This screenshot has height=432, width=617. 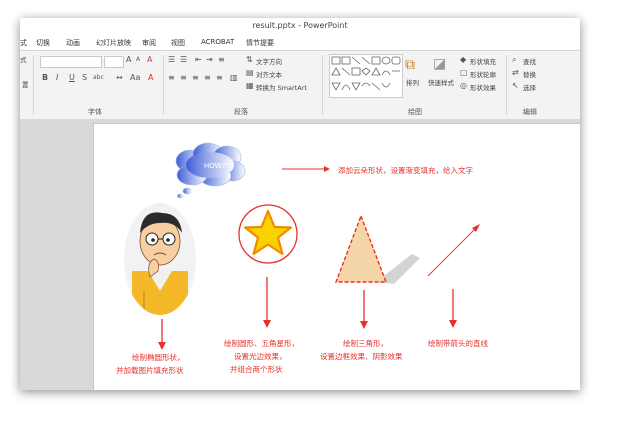 What do you see at coordinates (198, 59) in the screenshot?
I see `decrease-indent-icon: ⇤` at bounding box center [198, 59].